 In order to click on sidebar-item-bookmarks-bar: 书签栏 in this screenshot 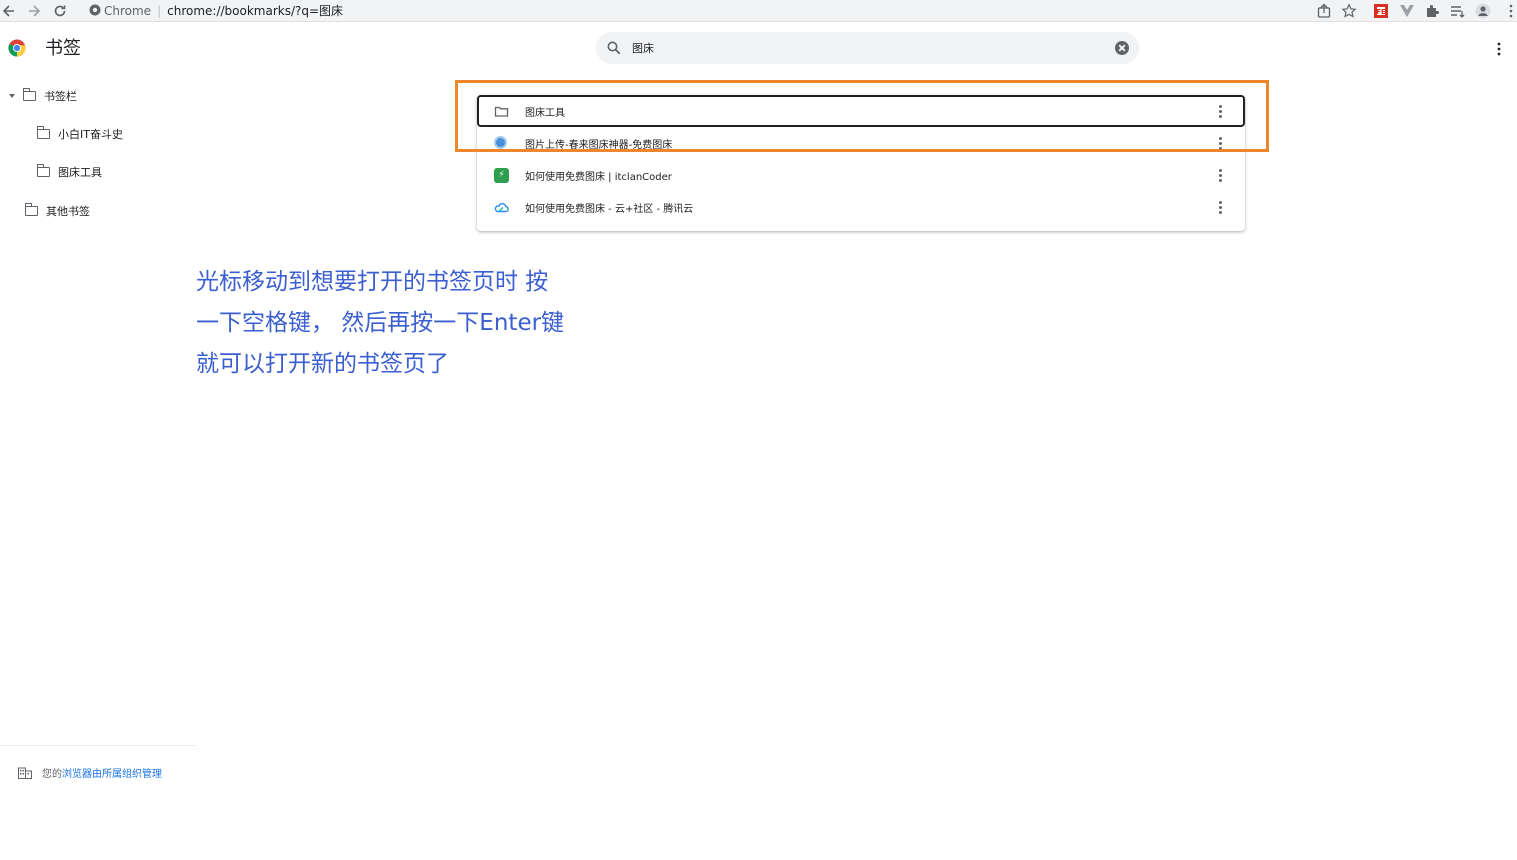, I will do `click(43, 96)`.